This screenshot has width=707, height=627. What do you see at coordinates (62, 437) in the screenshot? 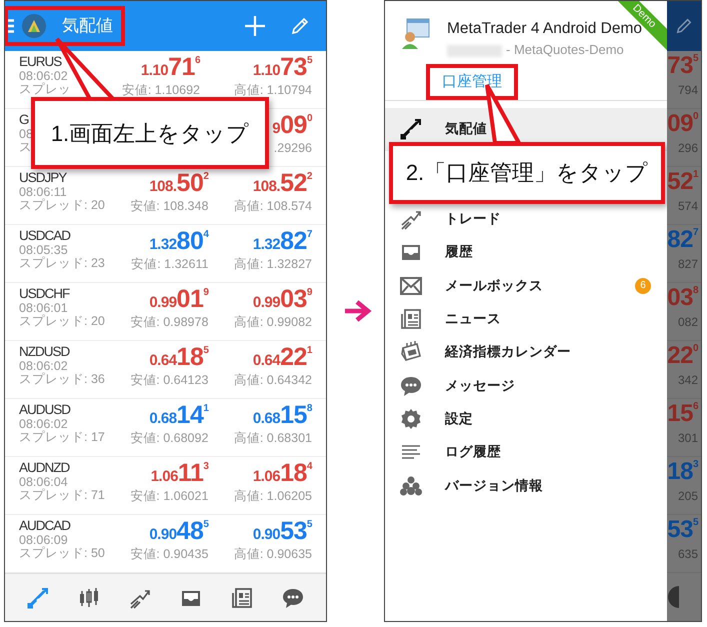
I see `spread-label: スプレッド: 17` at bounding box center [62, 437].